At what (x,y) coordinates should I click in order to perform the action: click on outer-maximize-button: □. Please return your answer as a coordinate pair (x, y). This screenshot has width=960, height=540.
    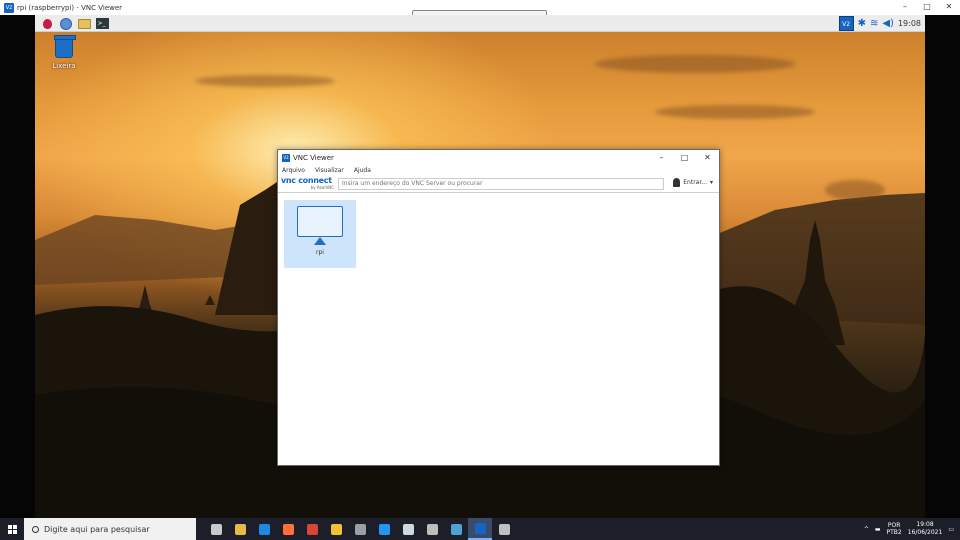
    Looking at the image, I should click on (927, 7).